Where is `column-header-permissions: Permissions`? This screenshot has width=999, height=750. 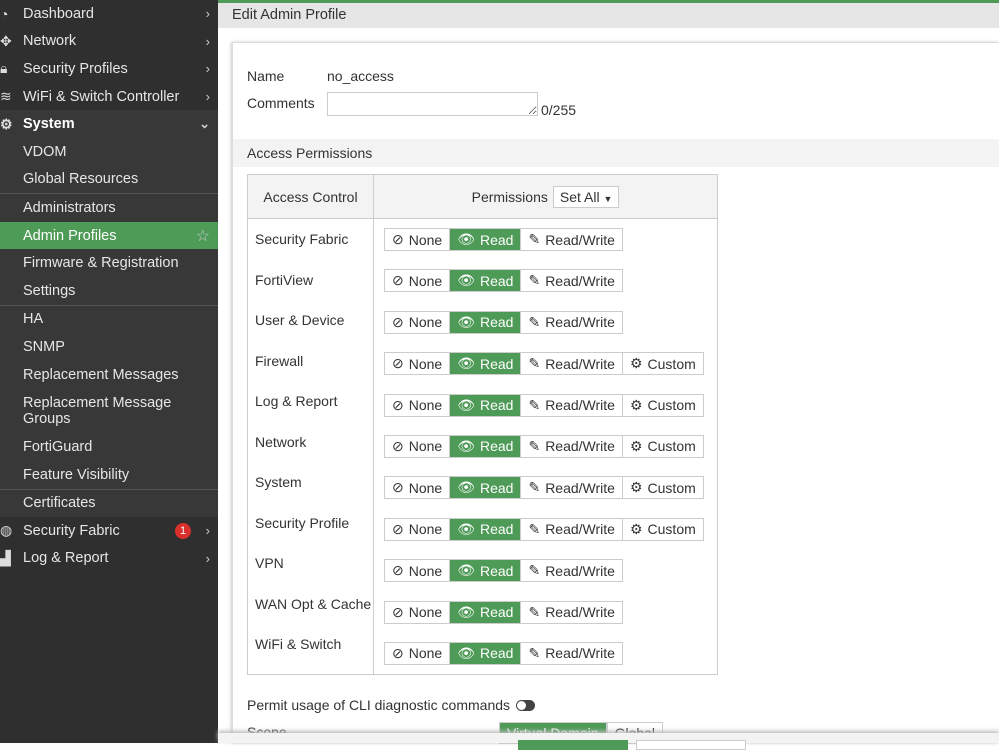 column-header-permissions: Permissions is located at coordinates (509, 196).